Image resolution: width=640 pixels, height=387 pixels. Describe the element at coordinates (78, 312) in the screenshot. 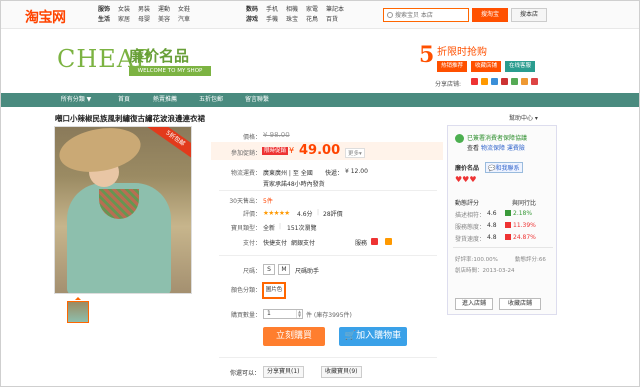

I see `product-thumbnail` at that location.